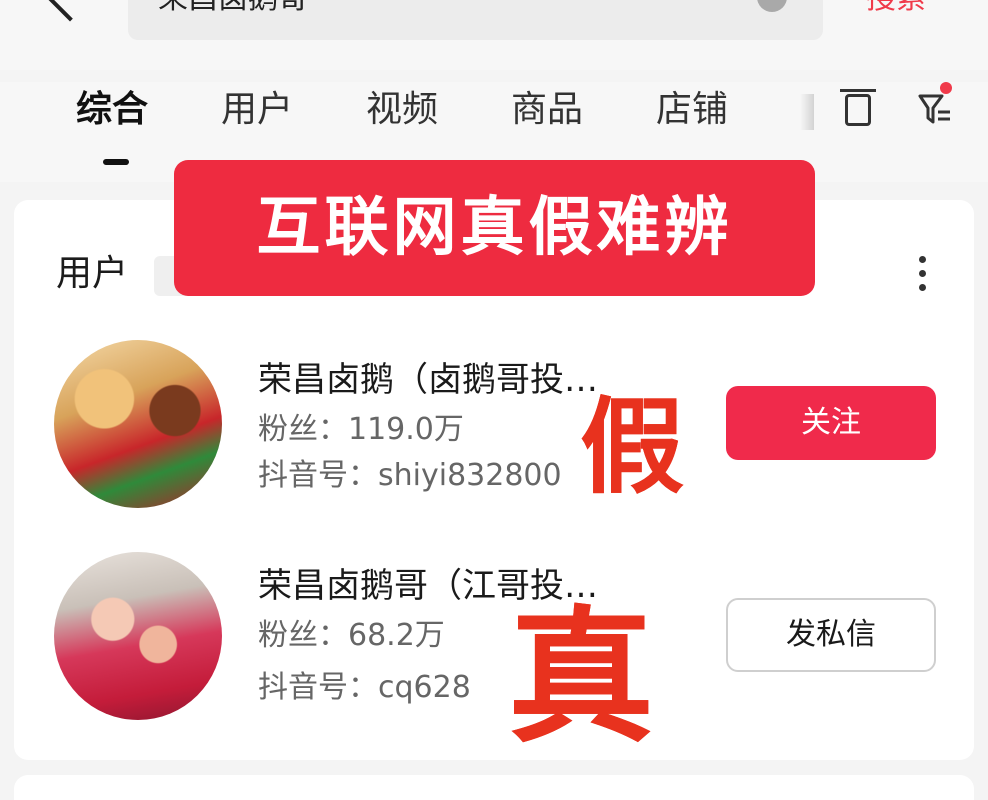 Image resolution: width=988 pixels, height=800 pixels. I want to click on user-douyin-id: 抖音号：cq628, so click(364, 687).